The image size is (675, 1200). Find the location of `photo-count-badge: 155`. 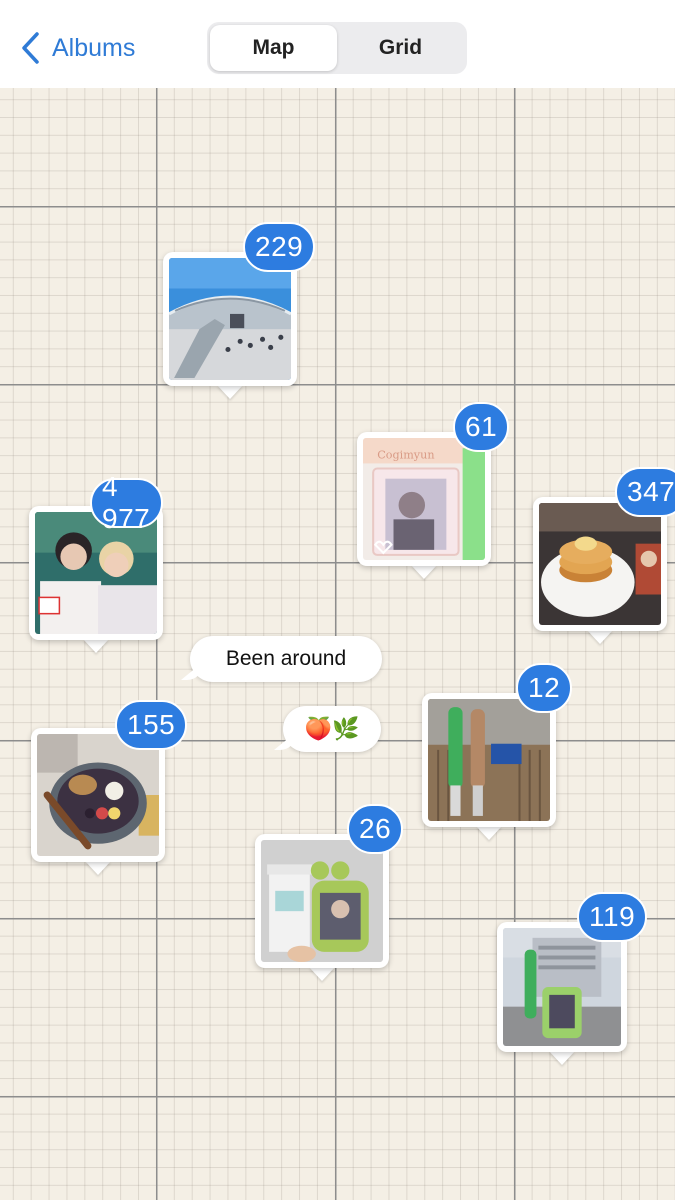

photo-count-badge: 155 is located at coordinates (151, 725).